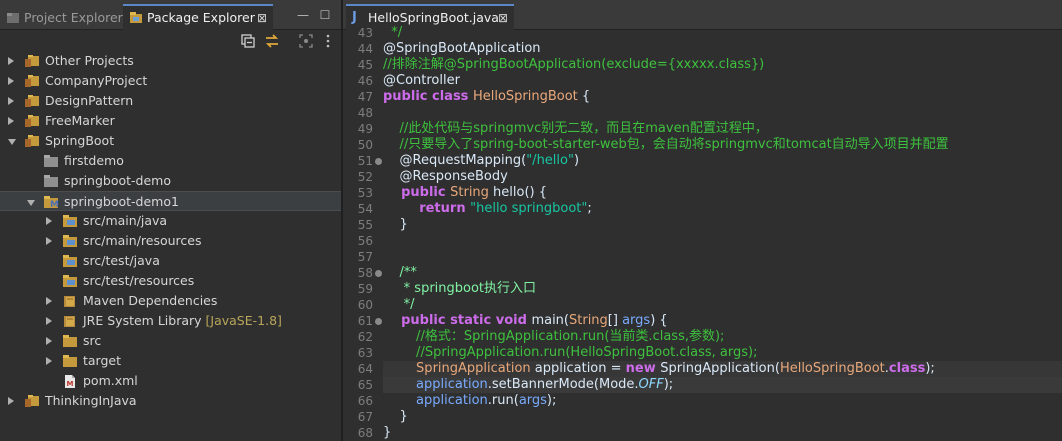  I want to click on code-line: * springboot执行入口, so click(722, 289).